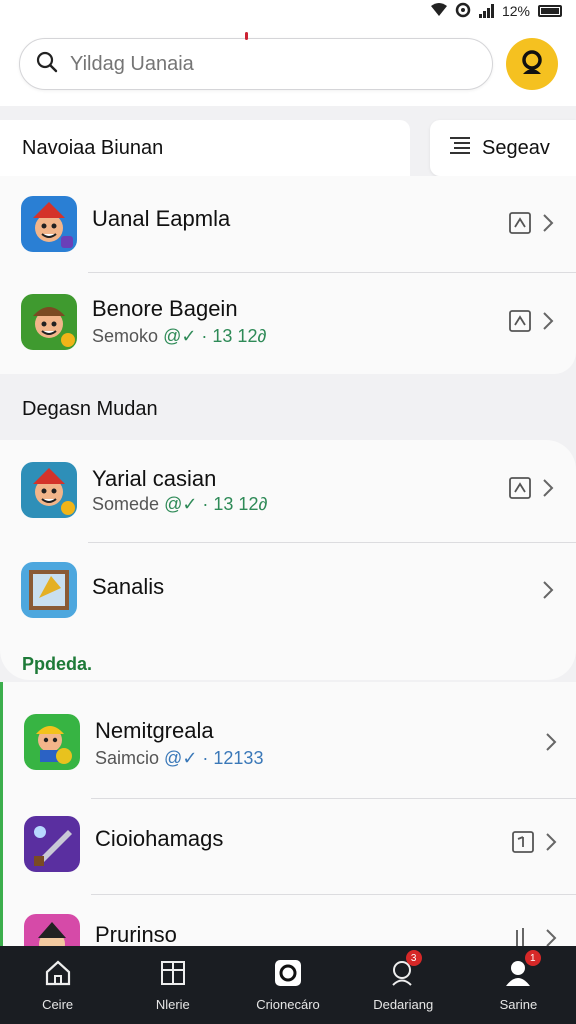 Image resolution: width=576 pixels, height=1024 pixels. Describe the element at coordinates (214, 758) in the screenshot. I see `app-version: @✓ · 12133` at that location.